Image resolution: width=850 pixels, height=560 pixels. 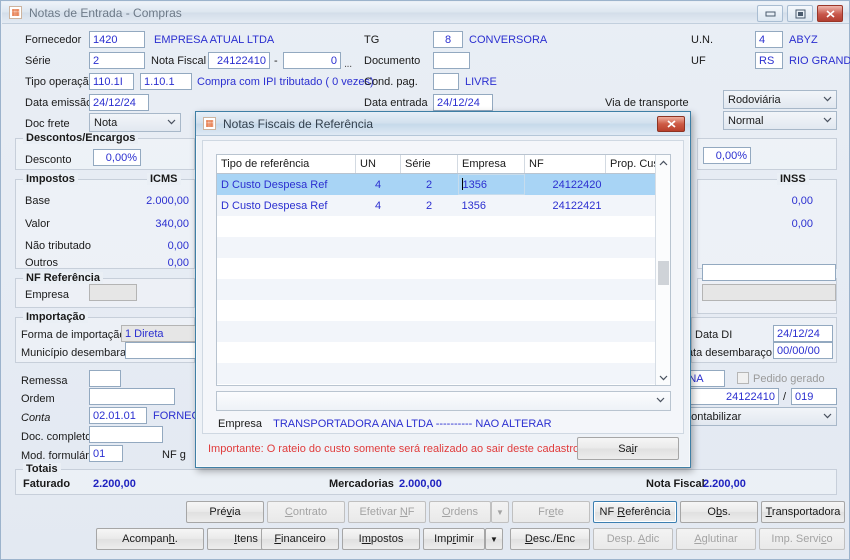 What do you see at coordinates (300, 539) in the screenshot?
I see `button-financeiro: Financeiro` at bounding box center [300, 539].